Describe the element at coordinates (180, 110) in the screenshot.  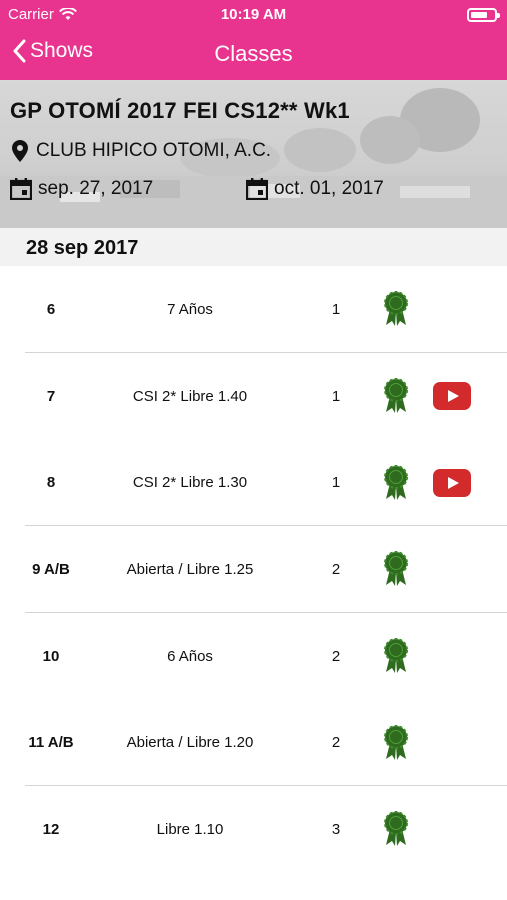
I see `show-title: GP OTOMÍ 2017 FEI CS12** Wk1` at that location.